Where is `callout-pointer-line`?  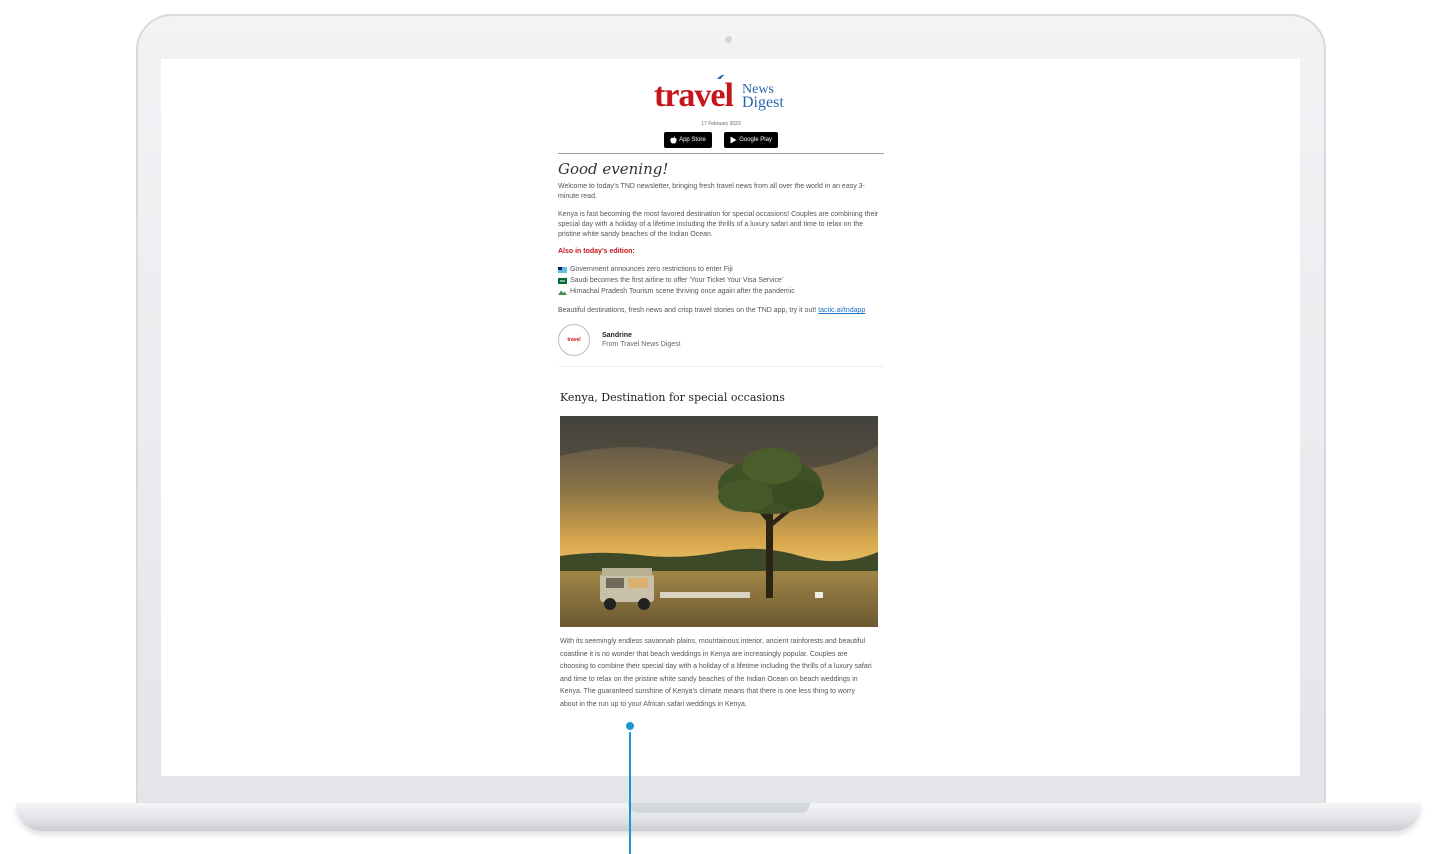
callout-pointer-line is located at coordinates (630, 790).